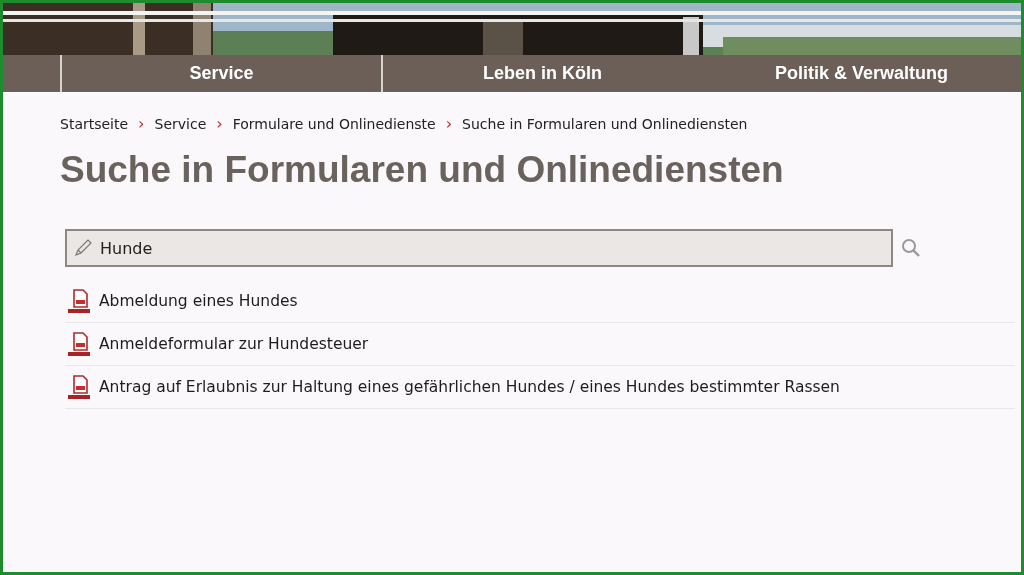 The height and width of the screenshot is (575, 1024). Describe the element at coordinates (911, 248) in the screenshot. I see `search-icon` at that location.